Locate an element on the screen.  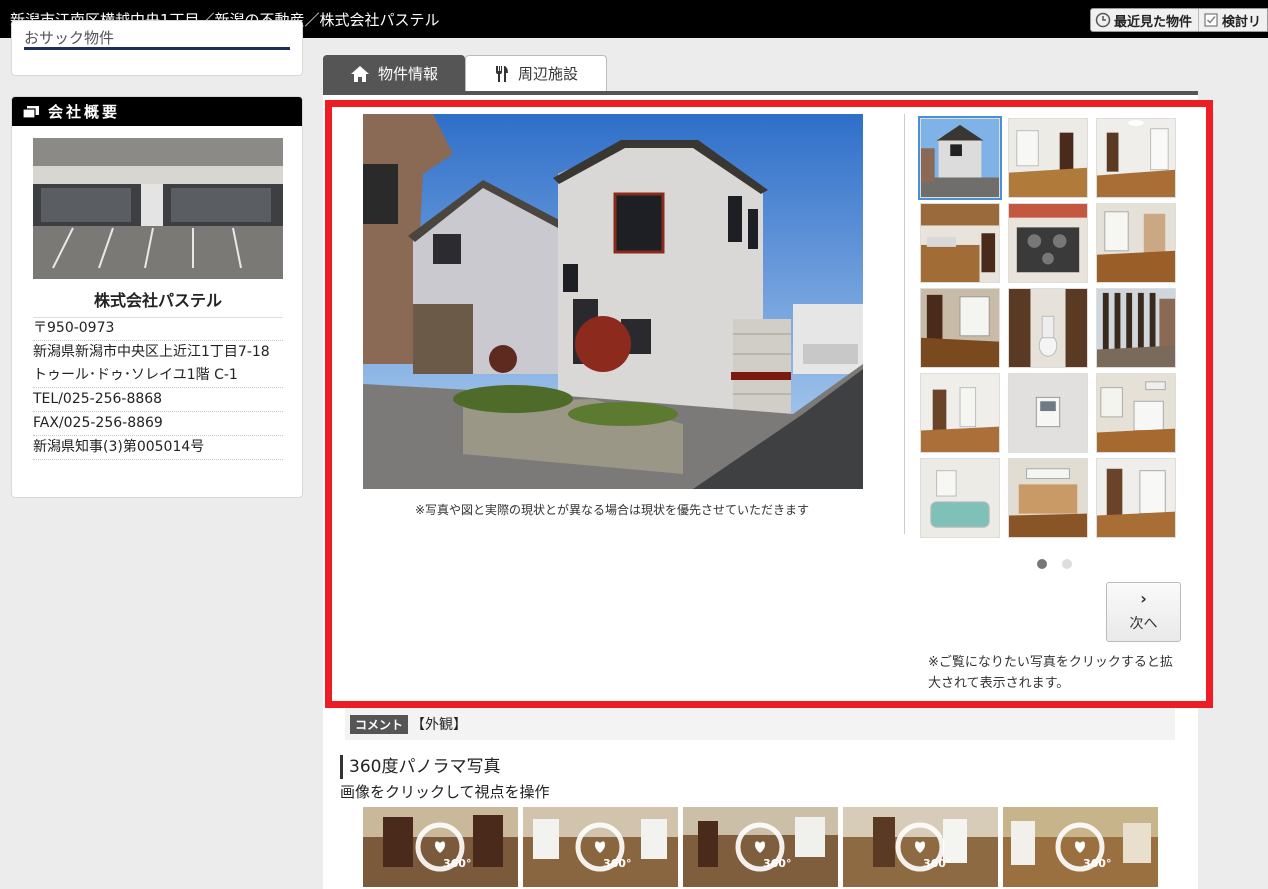
tab-nearby-facilities-label: 周辺施設 is located at coordinates (547, 74).